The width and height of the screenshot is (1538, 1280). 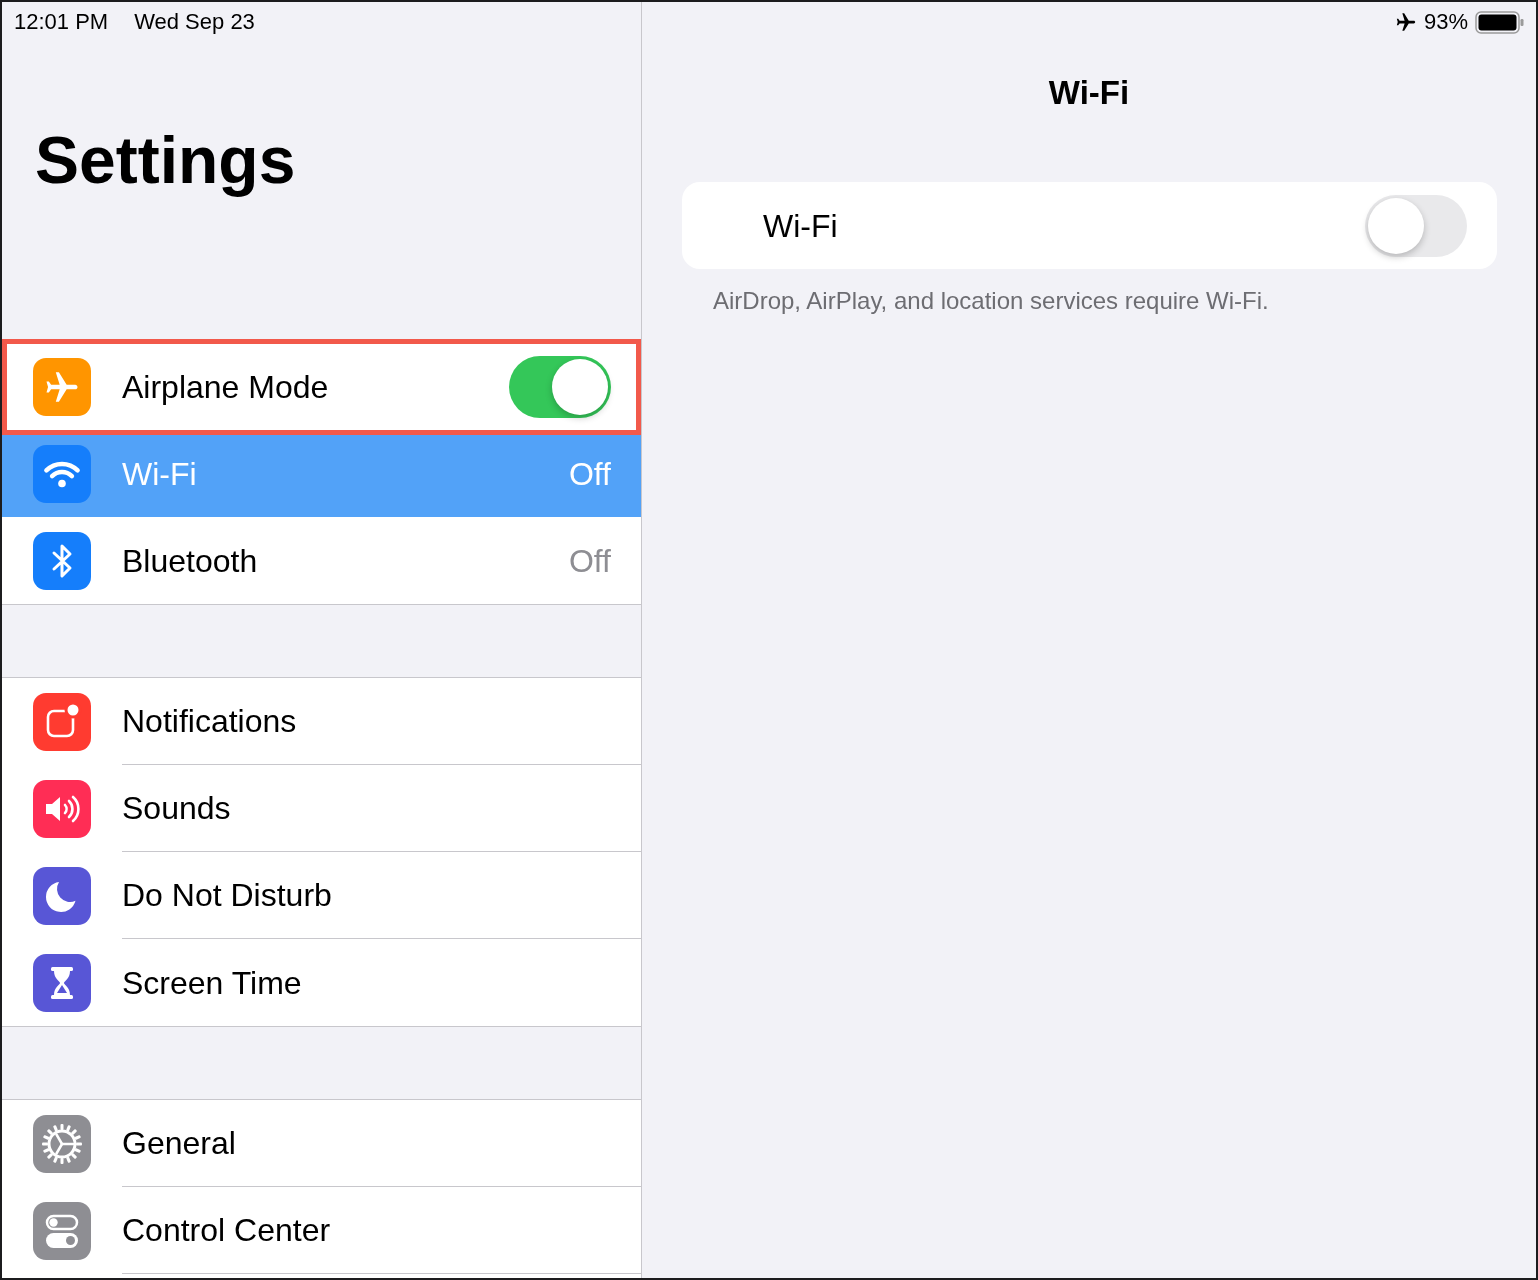 I want to click on row-label: Do Not Disturb, so click(x=227, y=895).